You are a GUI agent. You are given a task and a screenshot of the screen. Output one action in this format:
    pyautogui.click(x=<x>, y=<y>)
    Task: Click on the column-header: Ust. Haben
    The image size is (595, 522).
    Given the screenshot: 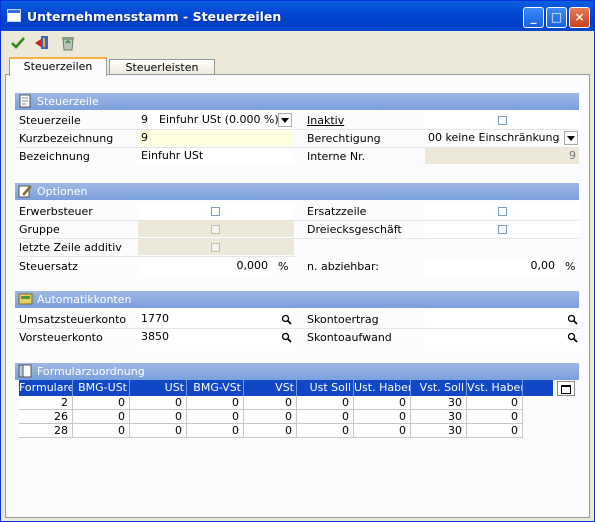 What is the action you would take?
    pyautogui.click(x=382, y=388)
    